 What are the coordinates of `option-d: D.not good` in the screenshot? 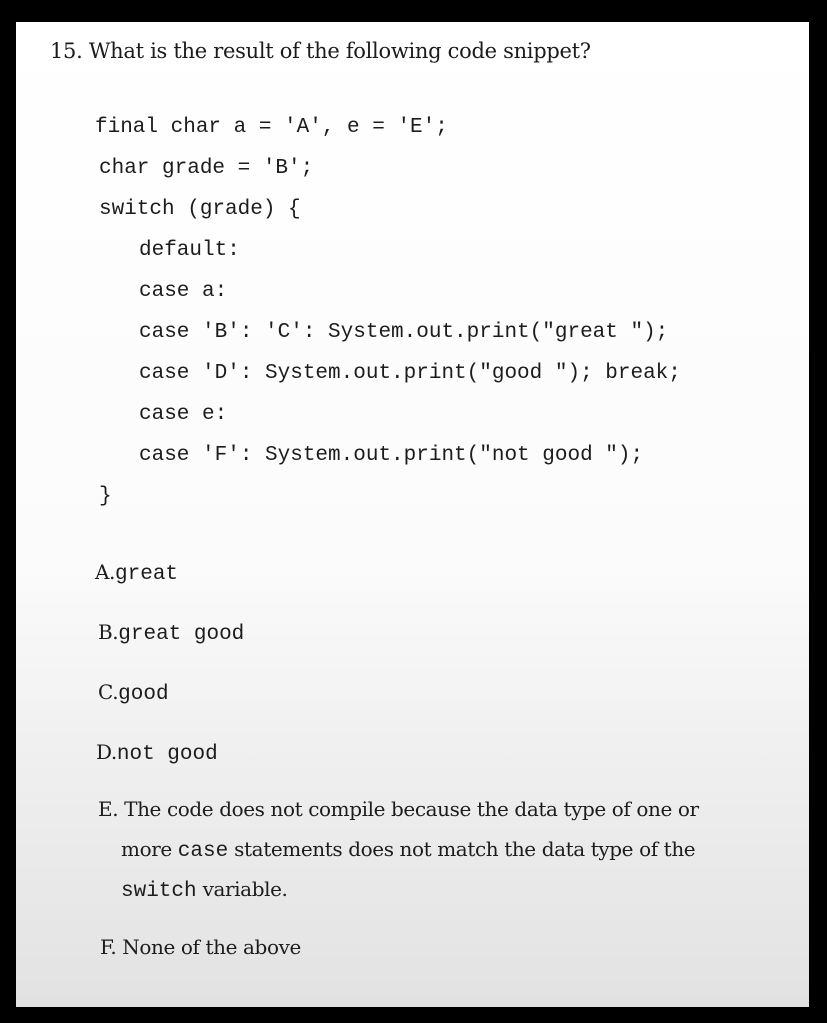 It's located at (157, 753).